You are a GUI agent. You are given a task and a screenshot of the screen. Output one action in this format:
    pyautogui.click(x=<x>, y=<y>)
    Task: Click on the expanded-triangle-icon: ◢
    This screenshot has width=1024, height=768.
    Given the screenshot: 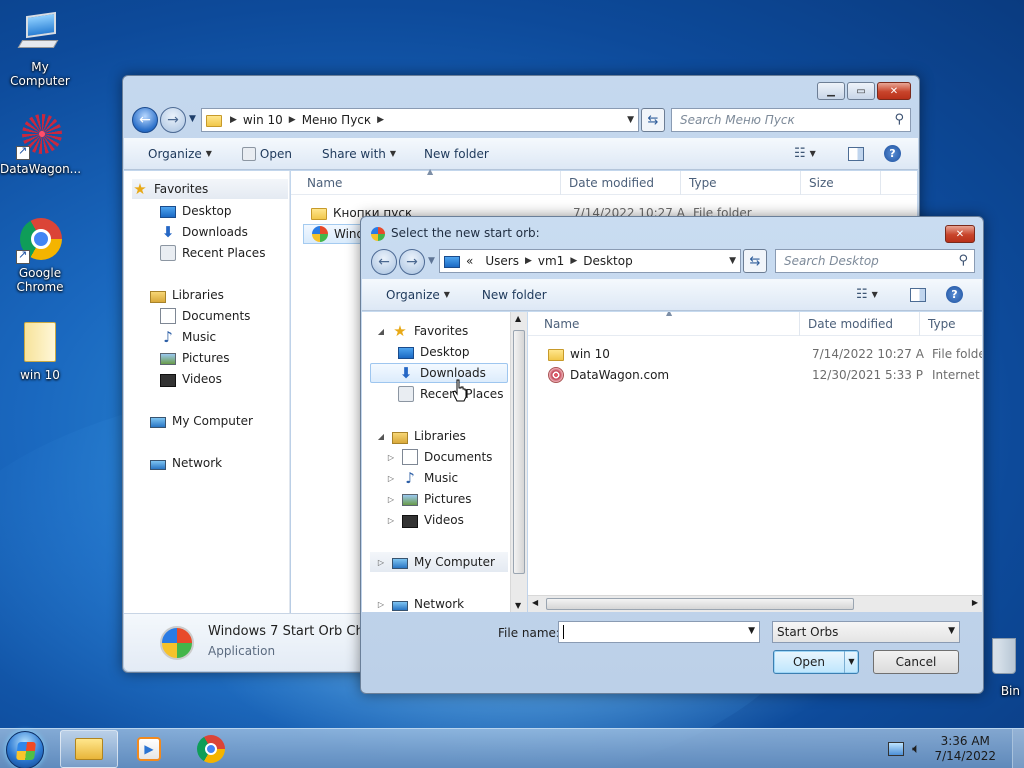 What is the action you would take?
    pyautogui.click(x=381, y=436)
    